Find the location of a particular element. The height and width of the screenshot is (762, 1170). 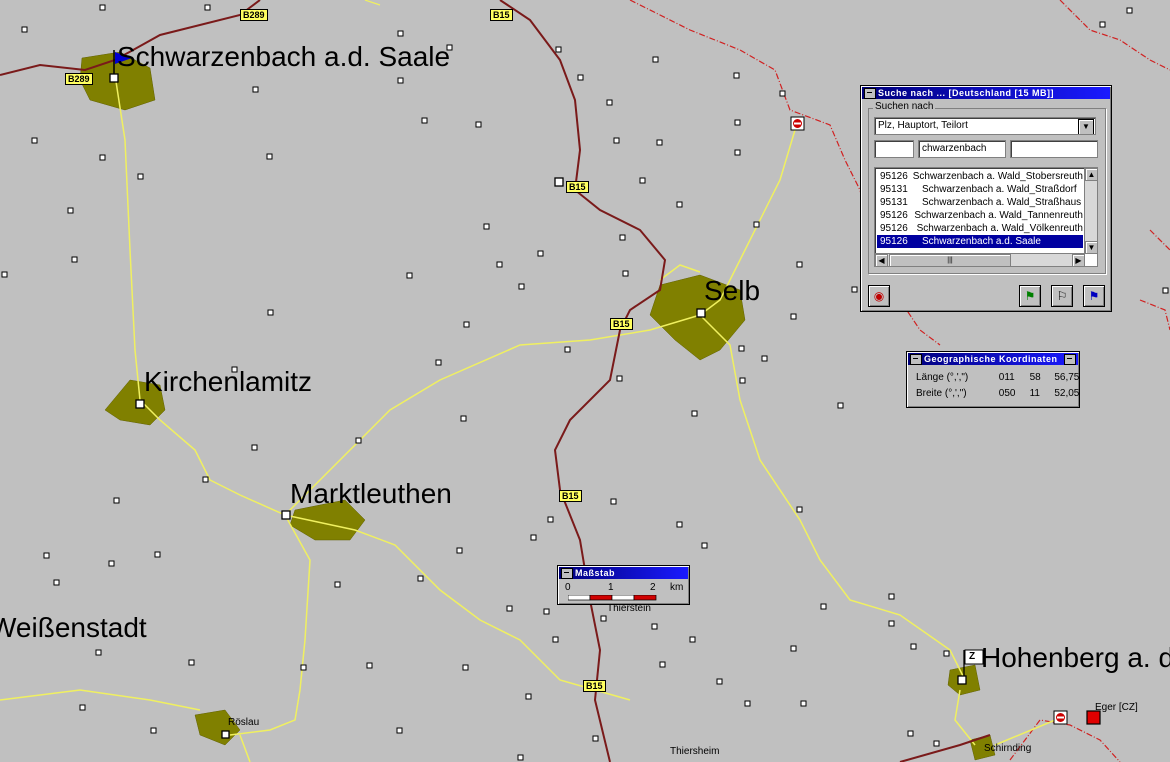

result-name: Schwarzenbach a.d. Saale is located at coordinates (981, 241).